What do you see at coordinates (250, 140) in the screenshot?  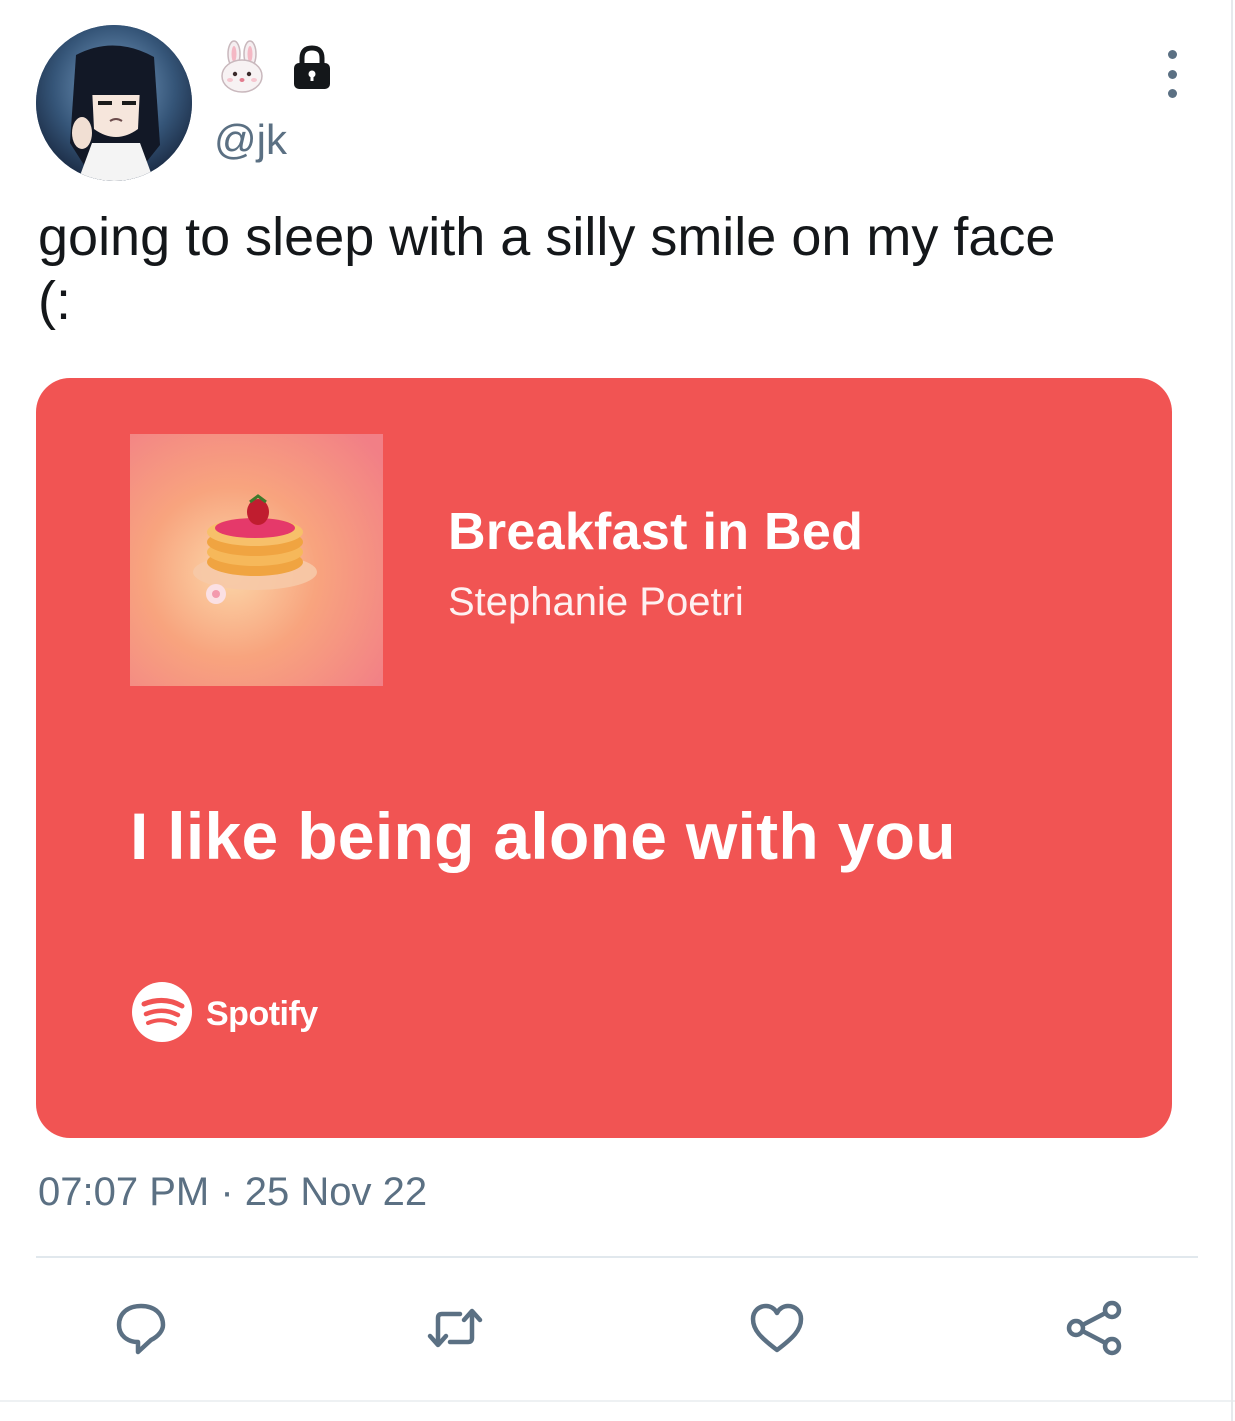 I see `author-handle: @jk` at bounding box center [250, 140].